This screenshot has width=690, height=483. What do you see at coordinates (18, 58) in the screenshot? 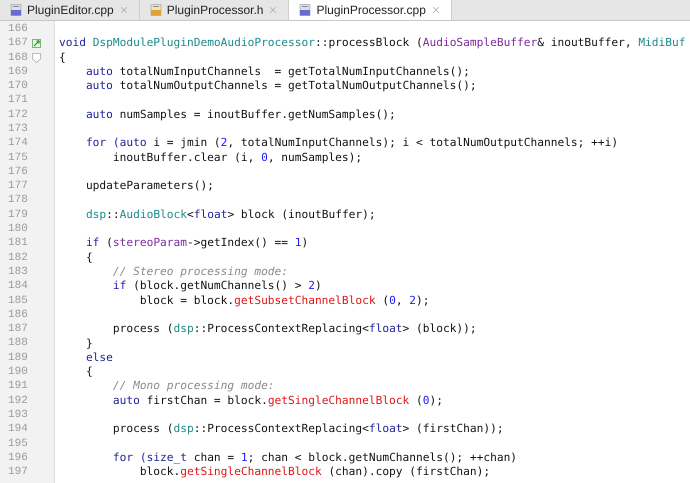
I see `line-number: 168` at bounding box center [18, 58].